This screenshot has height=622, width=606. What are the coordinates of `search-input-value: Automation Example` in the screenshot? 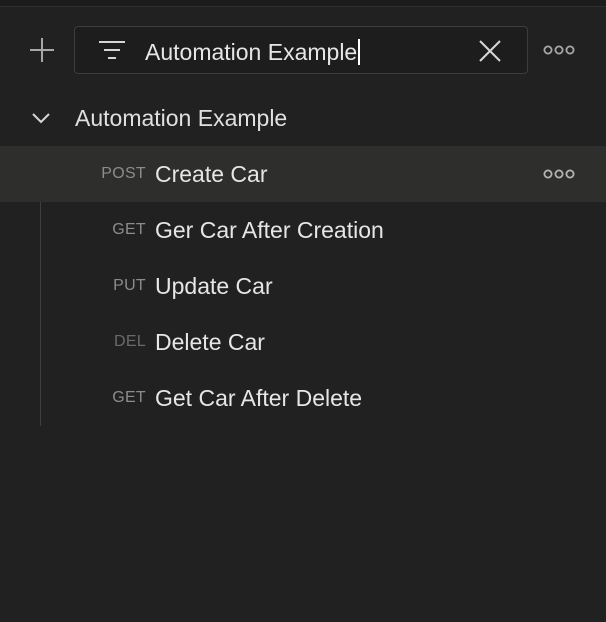 It's located at (251, 52).